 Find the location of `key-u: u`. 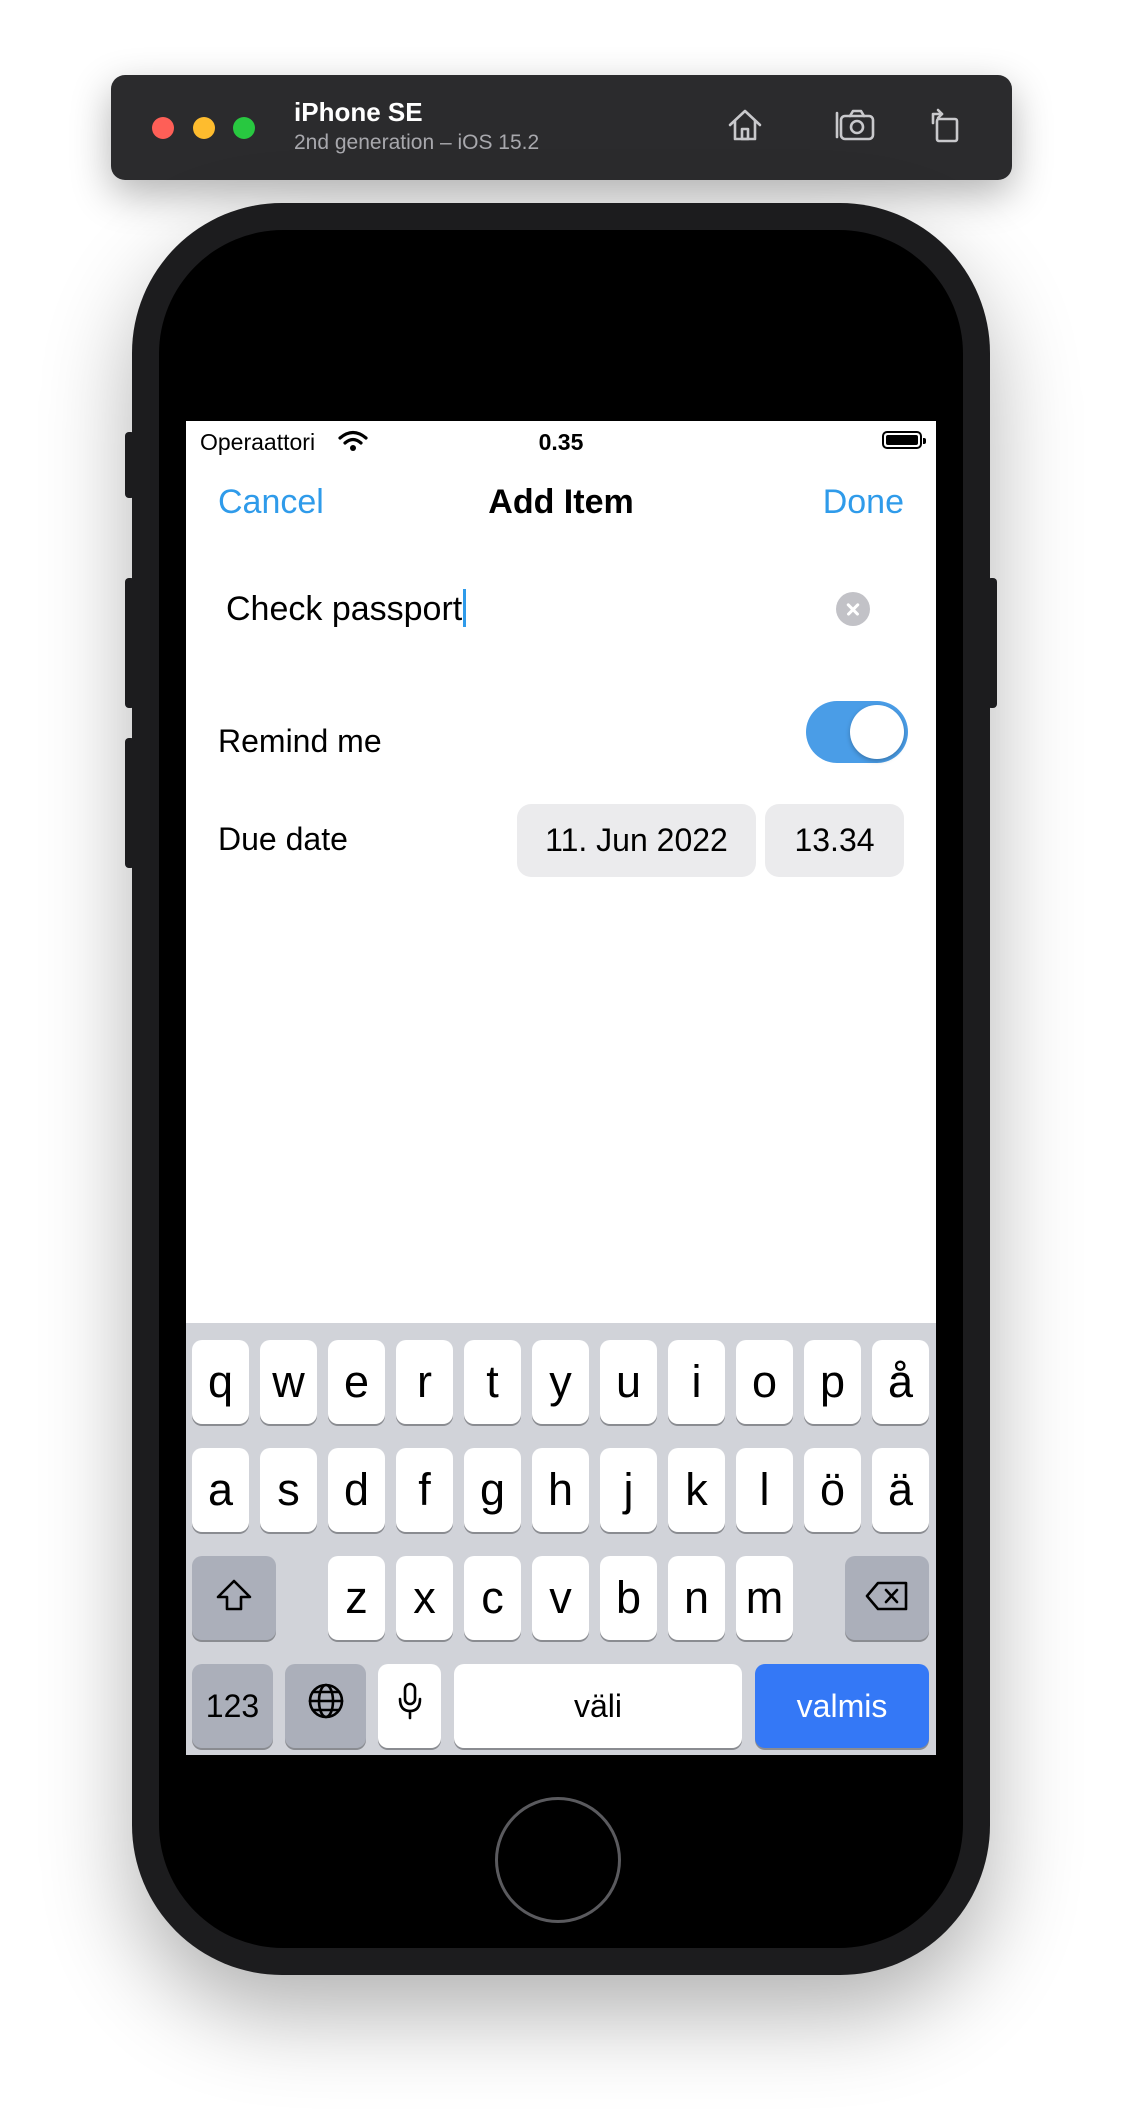

key-u: u is located at coordinates (628, 1382).